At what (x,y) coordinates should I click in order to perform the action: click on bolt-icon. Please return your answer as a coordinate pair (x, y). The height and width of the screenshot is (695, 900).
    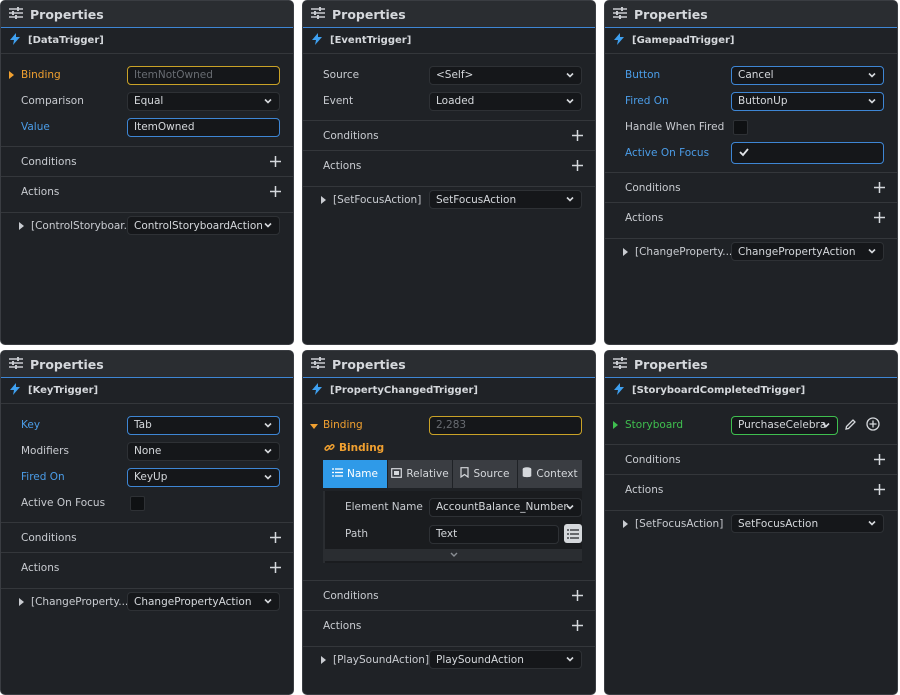
    Looking at the image, I should click on (317, 40).